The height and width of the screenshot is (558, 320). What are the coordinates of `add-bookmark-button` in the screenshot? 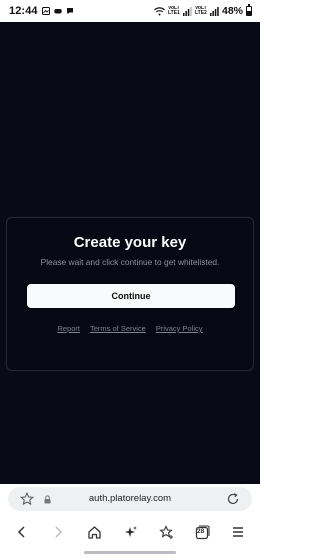 It's located at (166, 532).